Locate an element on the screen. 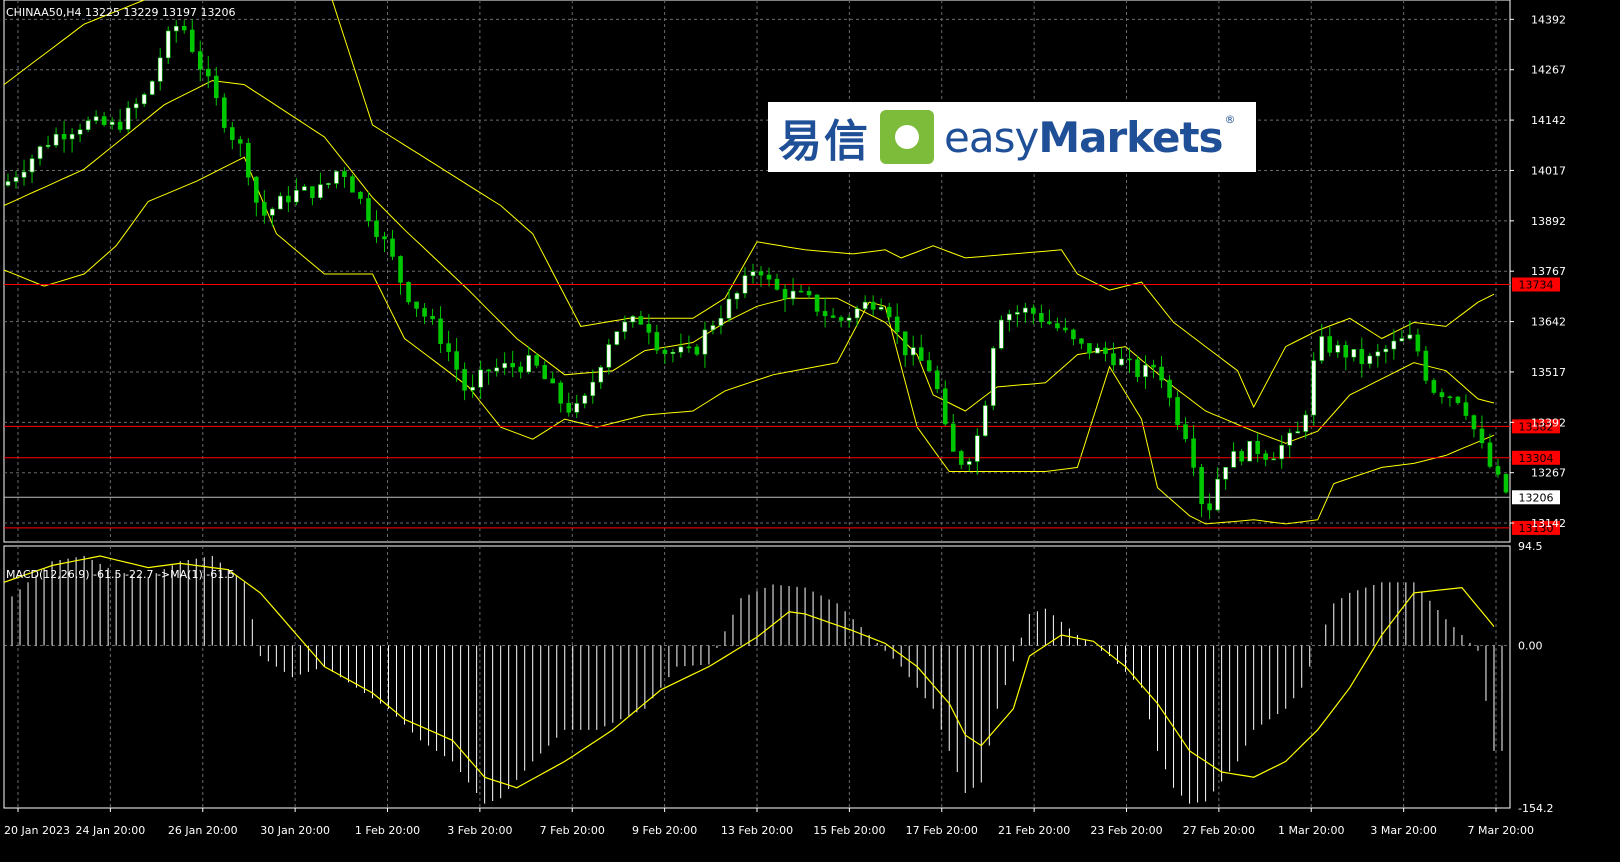 The height and width of the screenshot is (862, 1620). time-tick-label: 23 Feb 20:00 is located at coordinates (1126, 830).